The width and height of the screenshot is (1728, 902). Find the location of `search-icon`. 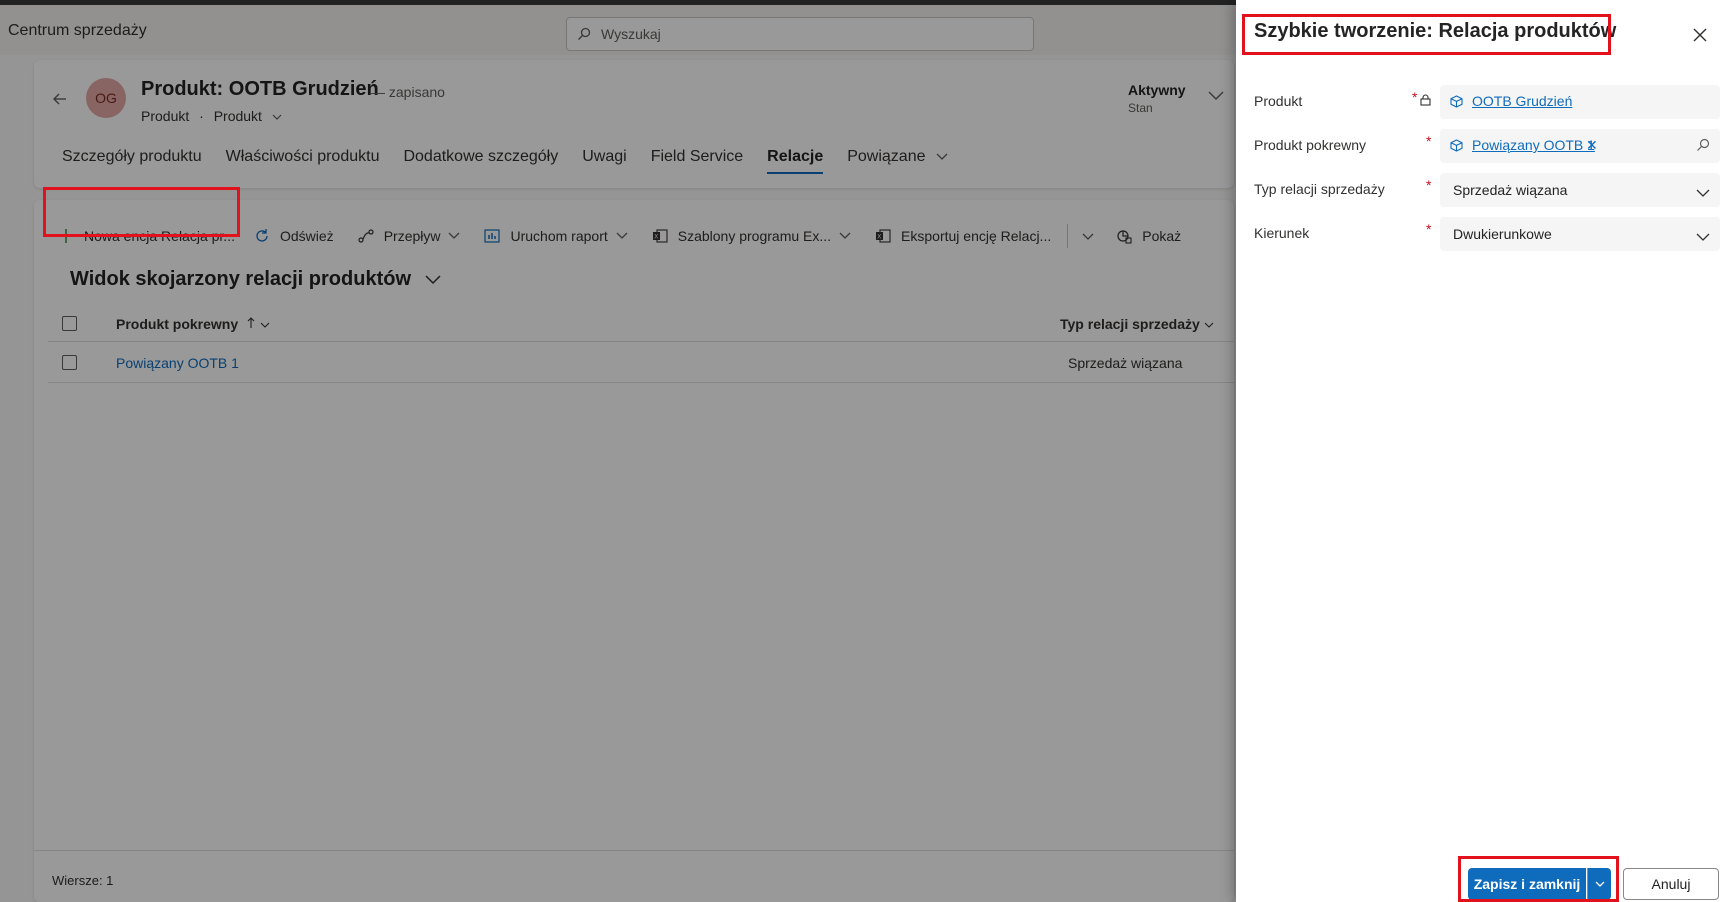

search-icon is located at coordinates (1703, 146).